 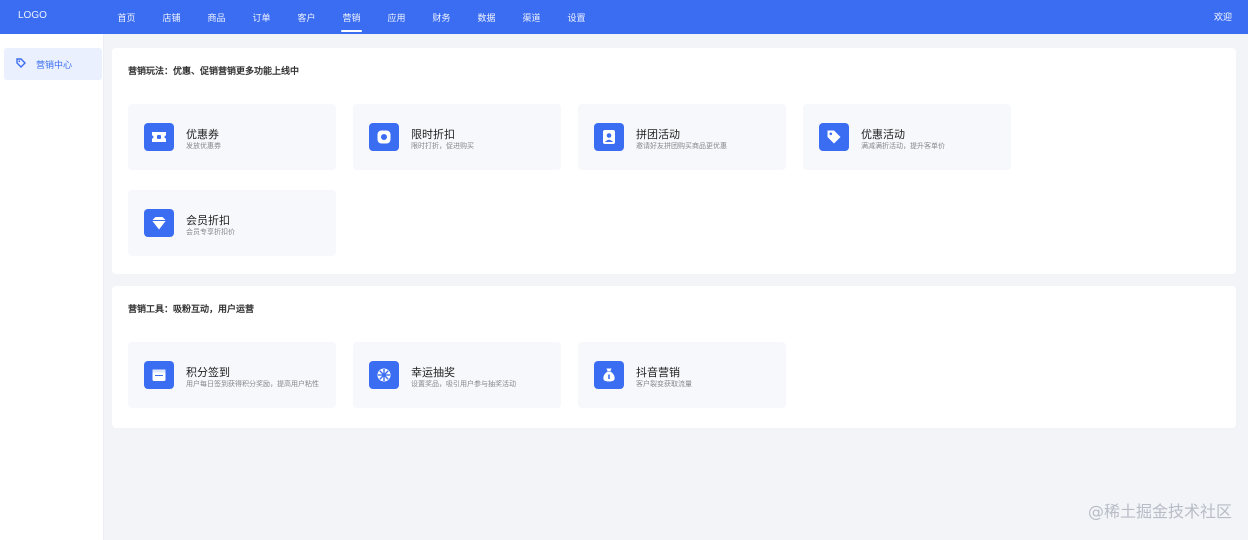 What do you see at coordinates (441, 17) in the screenshot?
I see `nav-item-finance: 财务` at bounding box center [441, 17].